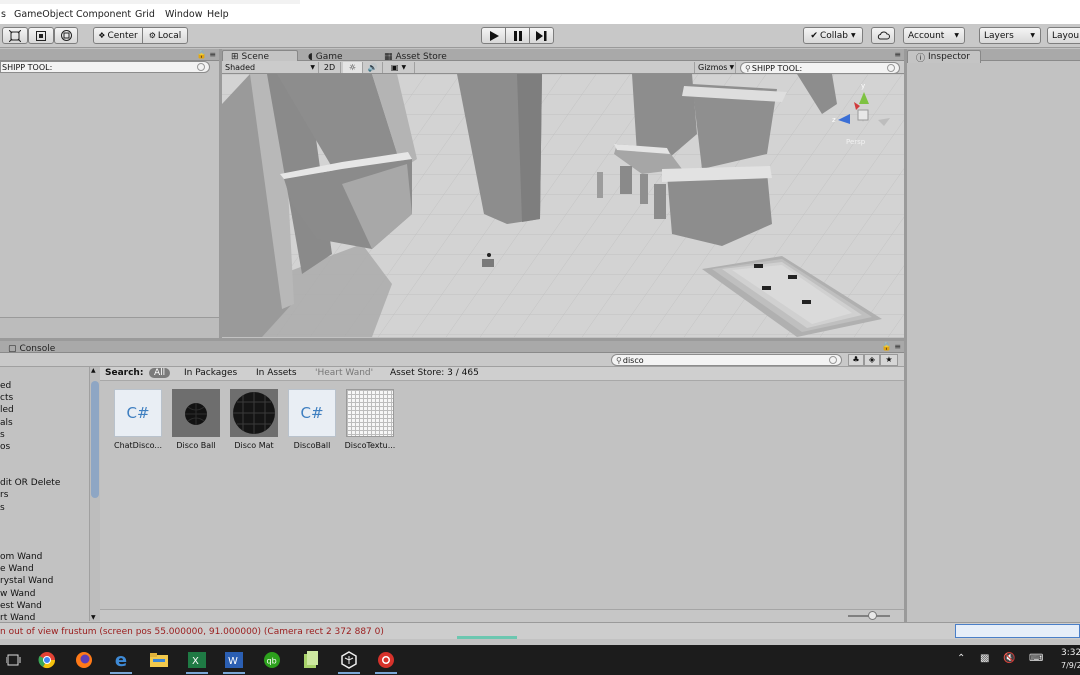  Describe the element at coordinates (373, 67) in the screenshot. I see `audio-toggle: 🔊` at that location.